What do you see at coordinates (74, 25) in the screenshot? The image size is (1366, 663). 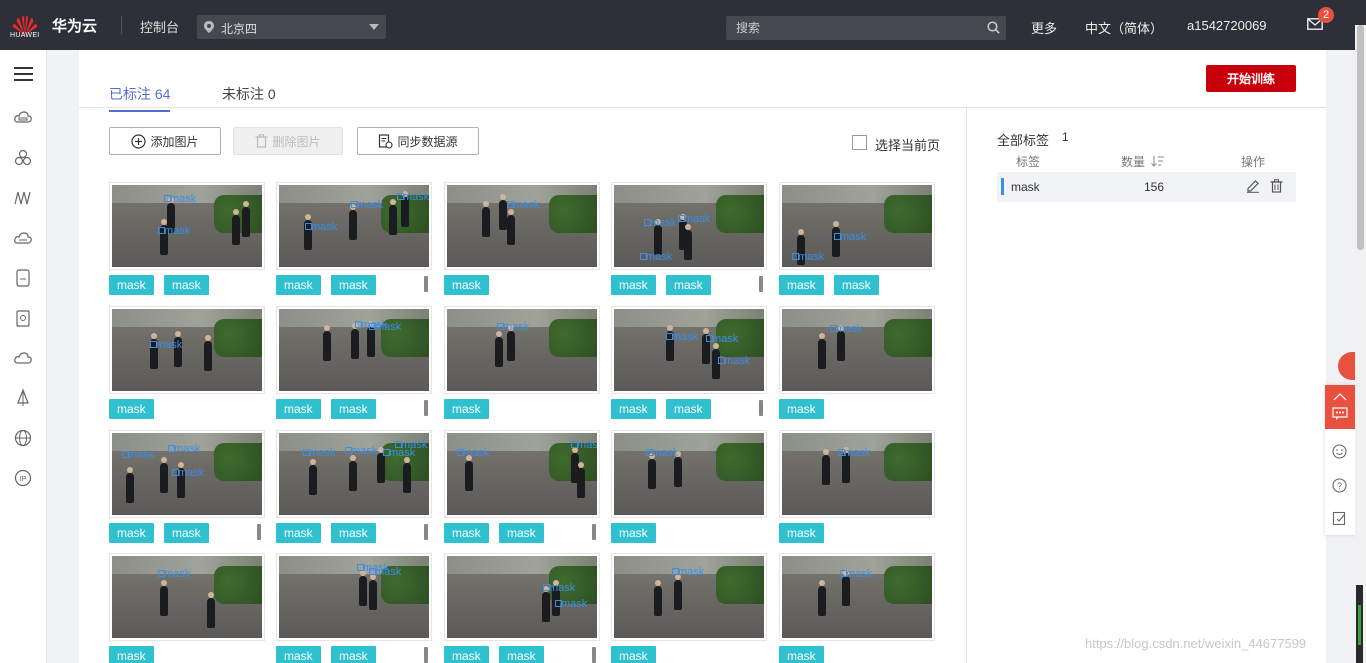 I see `brand-name: 华为云` at bounding box center [74, 25].